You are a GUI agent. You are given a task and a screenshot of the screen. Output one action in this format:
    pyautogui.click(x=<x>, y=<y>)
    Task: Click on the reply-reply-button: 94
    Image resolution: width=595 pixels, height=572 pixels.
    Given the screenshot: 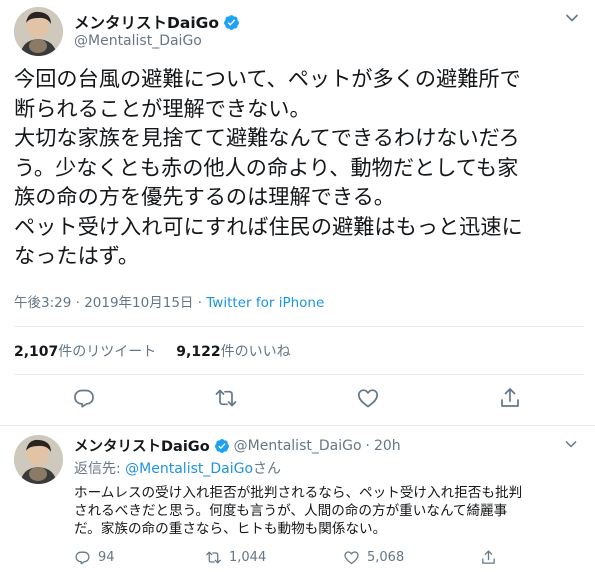 What is the action you would take?
    pyautogui.click(x=94, y=557)
    